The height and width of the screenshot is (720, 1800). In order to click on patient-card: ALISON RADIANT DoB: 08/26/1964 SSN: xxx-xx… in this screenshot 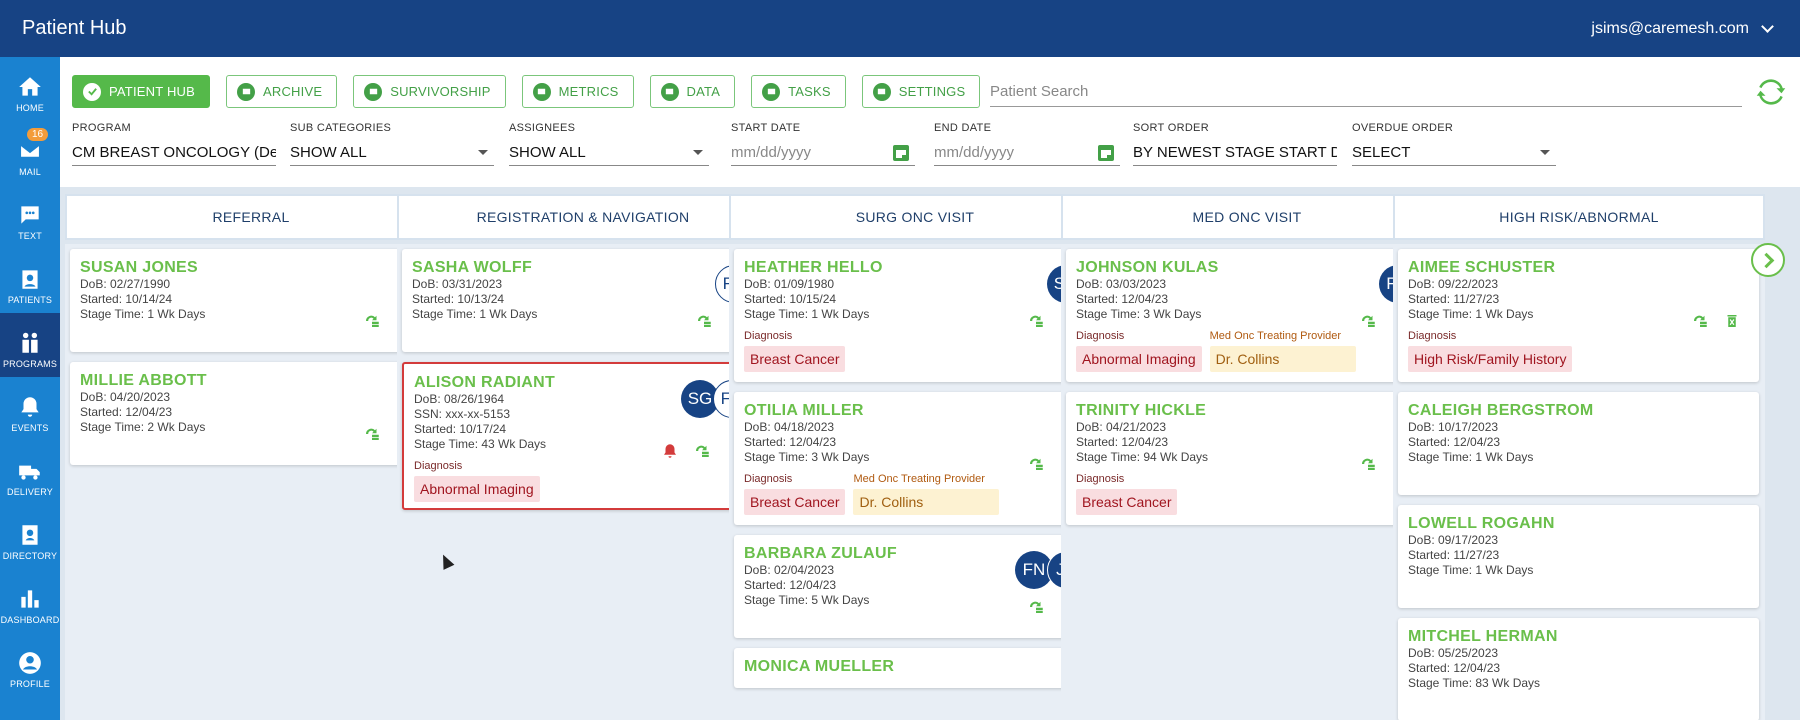, I will do `click(582, 436)`.